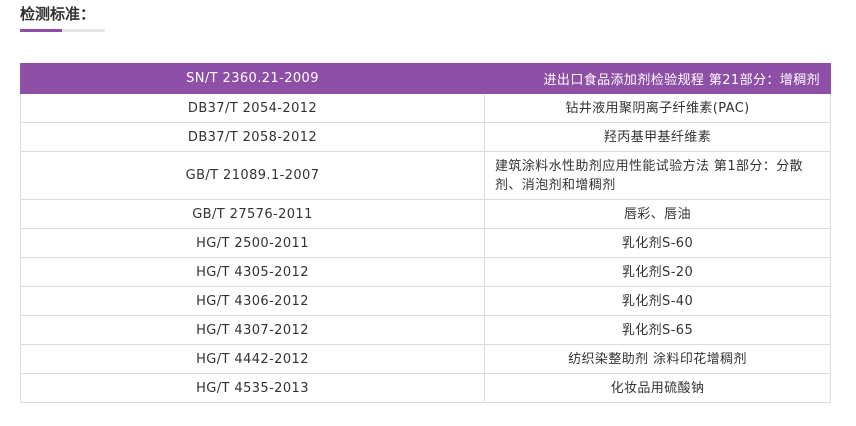 Image resolution: width=856 pixels, height=426 pixels. I want to click on table-row: HG/T 4442-2012 纺织染整助剂 涂料印花增稠剂, so click(425, 359).